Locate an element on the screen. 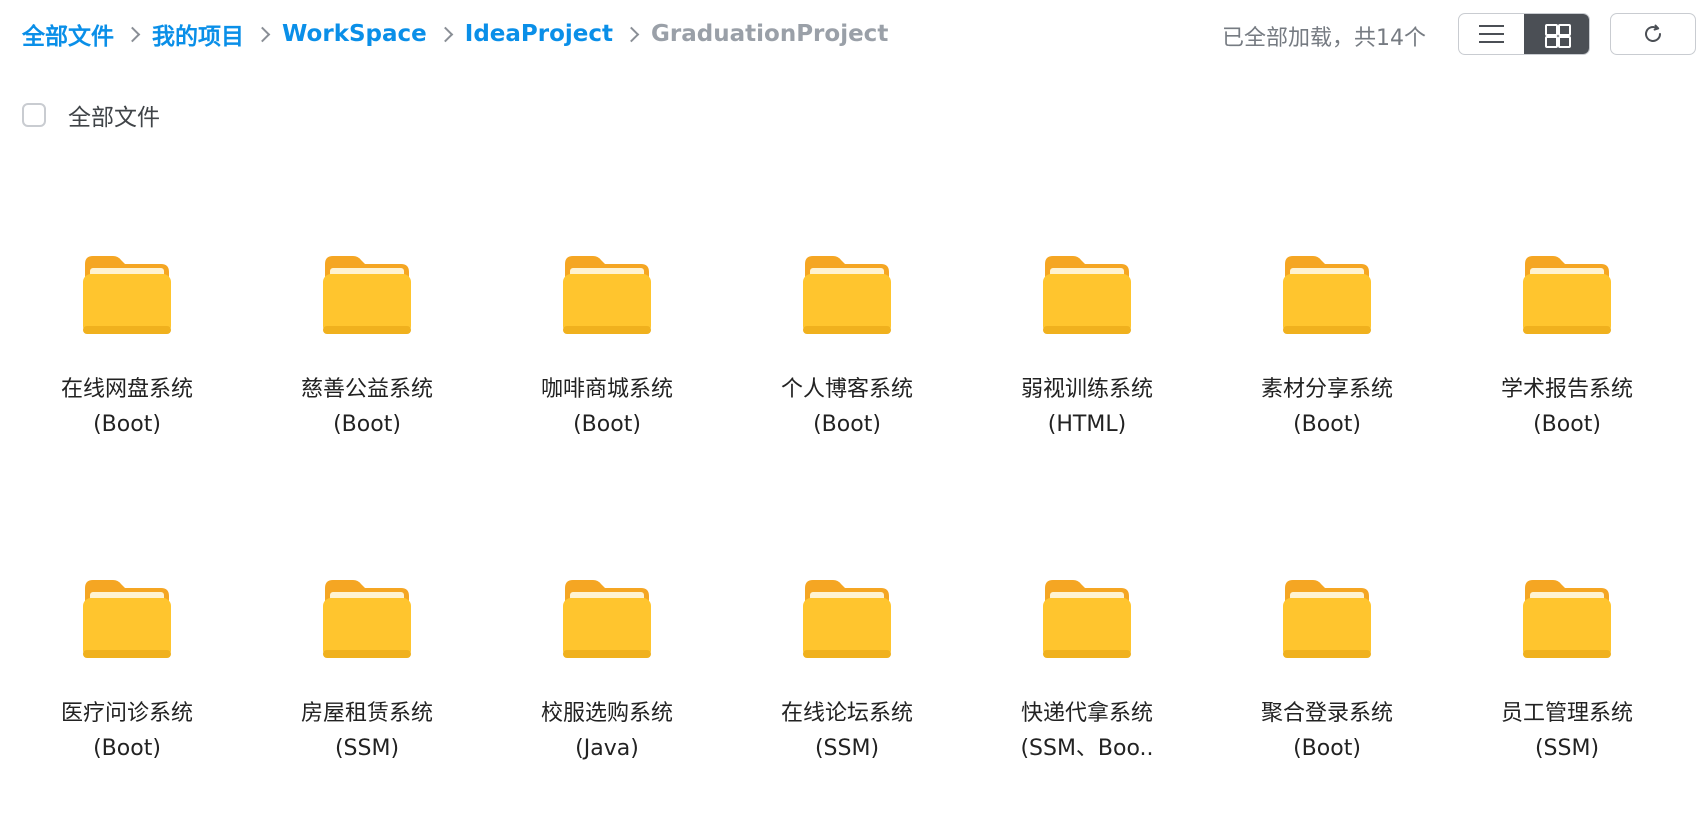 The image size is (1708, 826). folder-item: 在线论坛系统 (SSM) is located at coordinates (847, 672).